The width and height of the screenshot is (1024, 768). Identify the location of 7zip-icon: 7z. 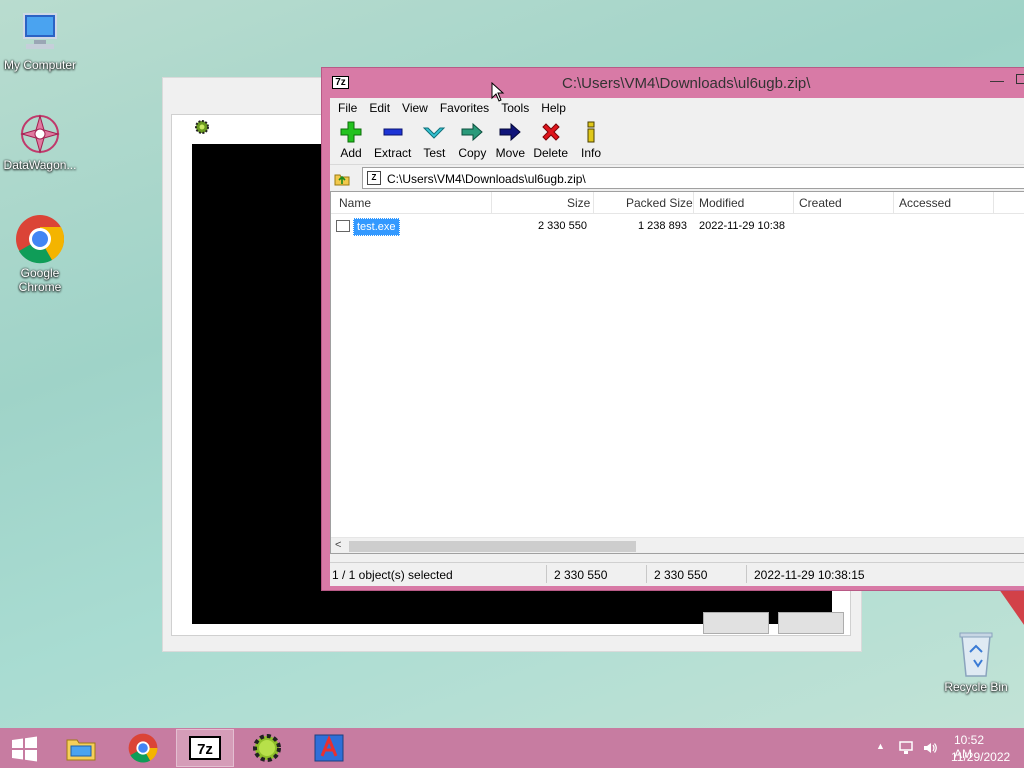
(205, 748).